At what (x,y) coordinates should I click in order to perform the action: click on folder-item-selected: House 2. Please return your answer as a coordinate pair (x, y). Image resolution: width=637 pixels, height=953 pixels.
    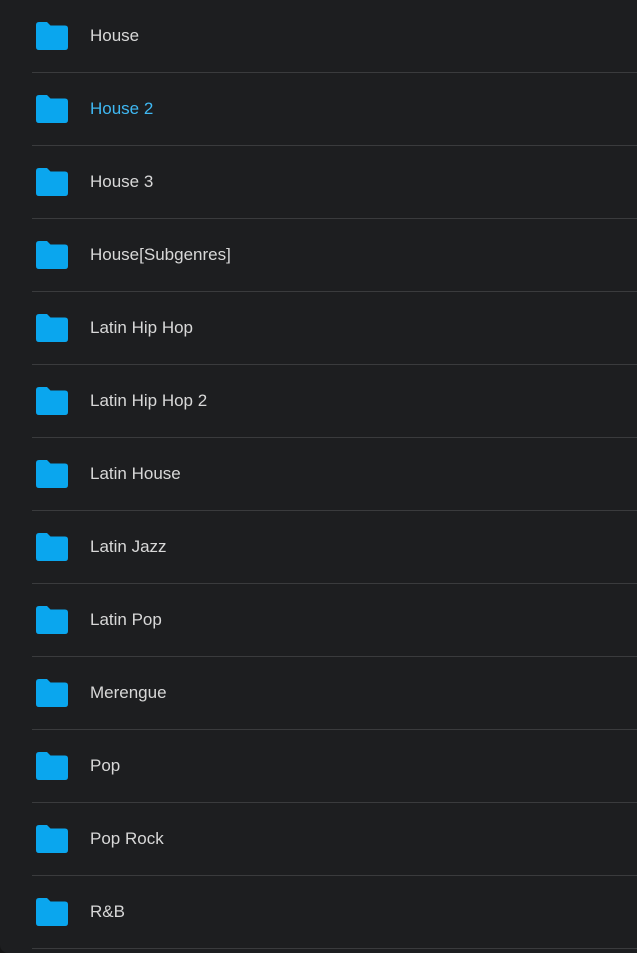
    Looking at the image, I should click on (334, 109).